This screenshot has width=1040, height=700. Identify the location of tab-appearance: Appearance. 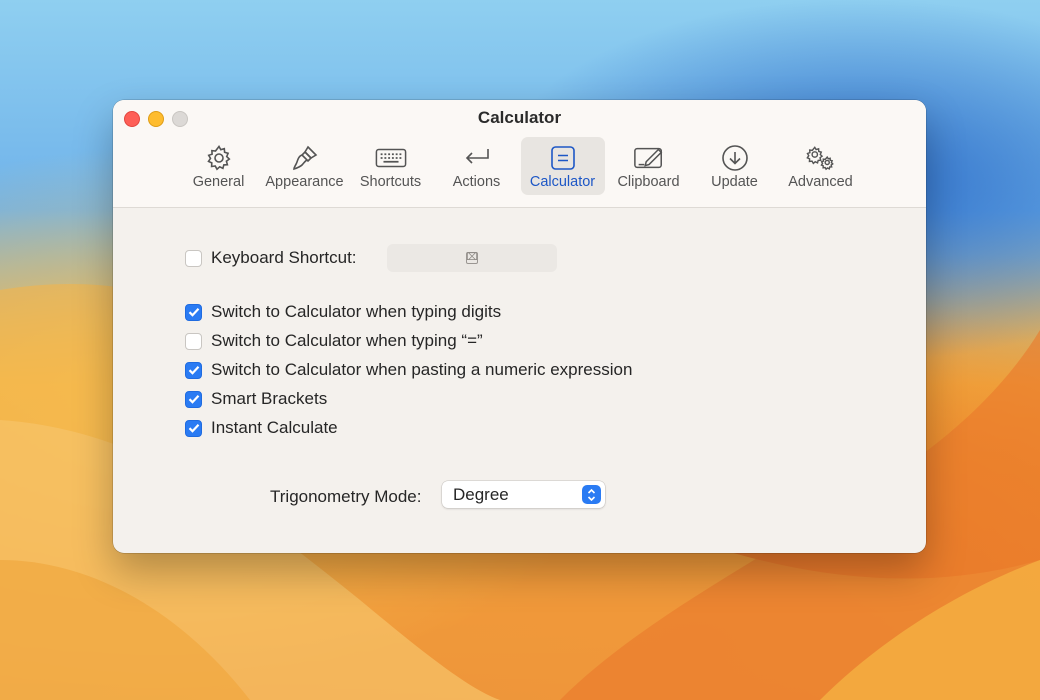
(305, 166).